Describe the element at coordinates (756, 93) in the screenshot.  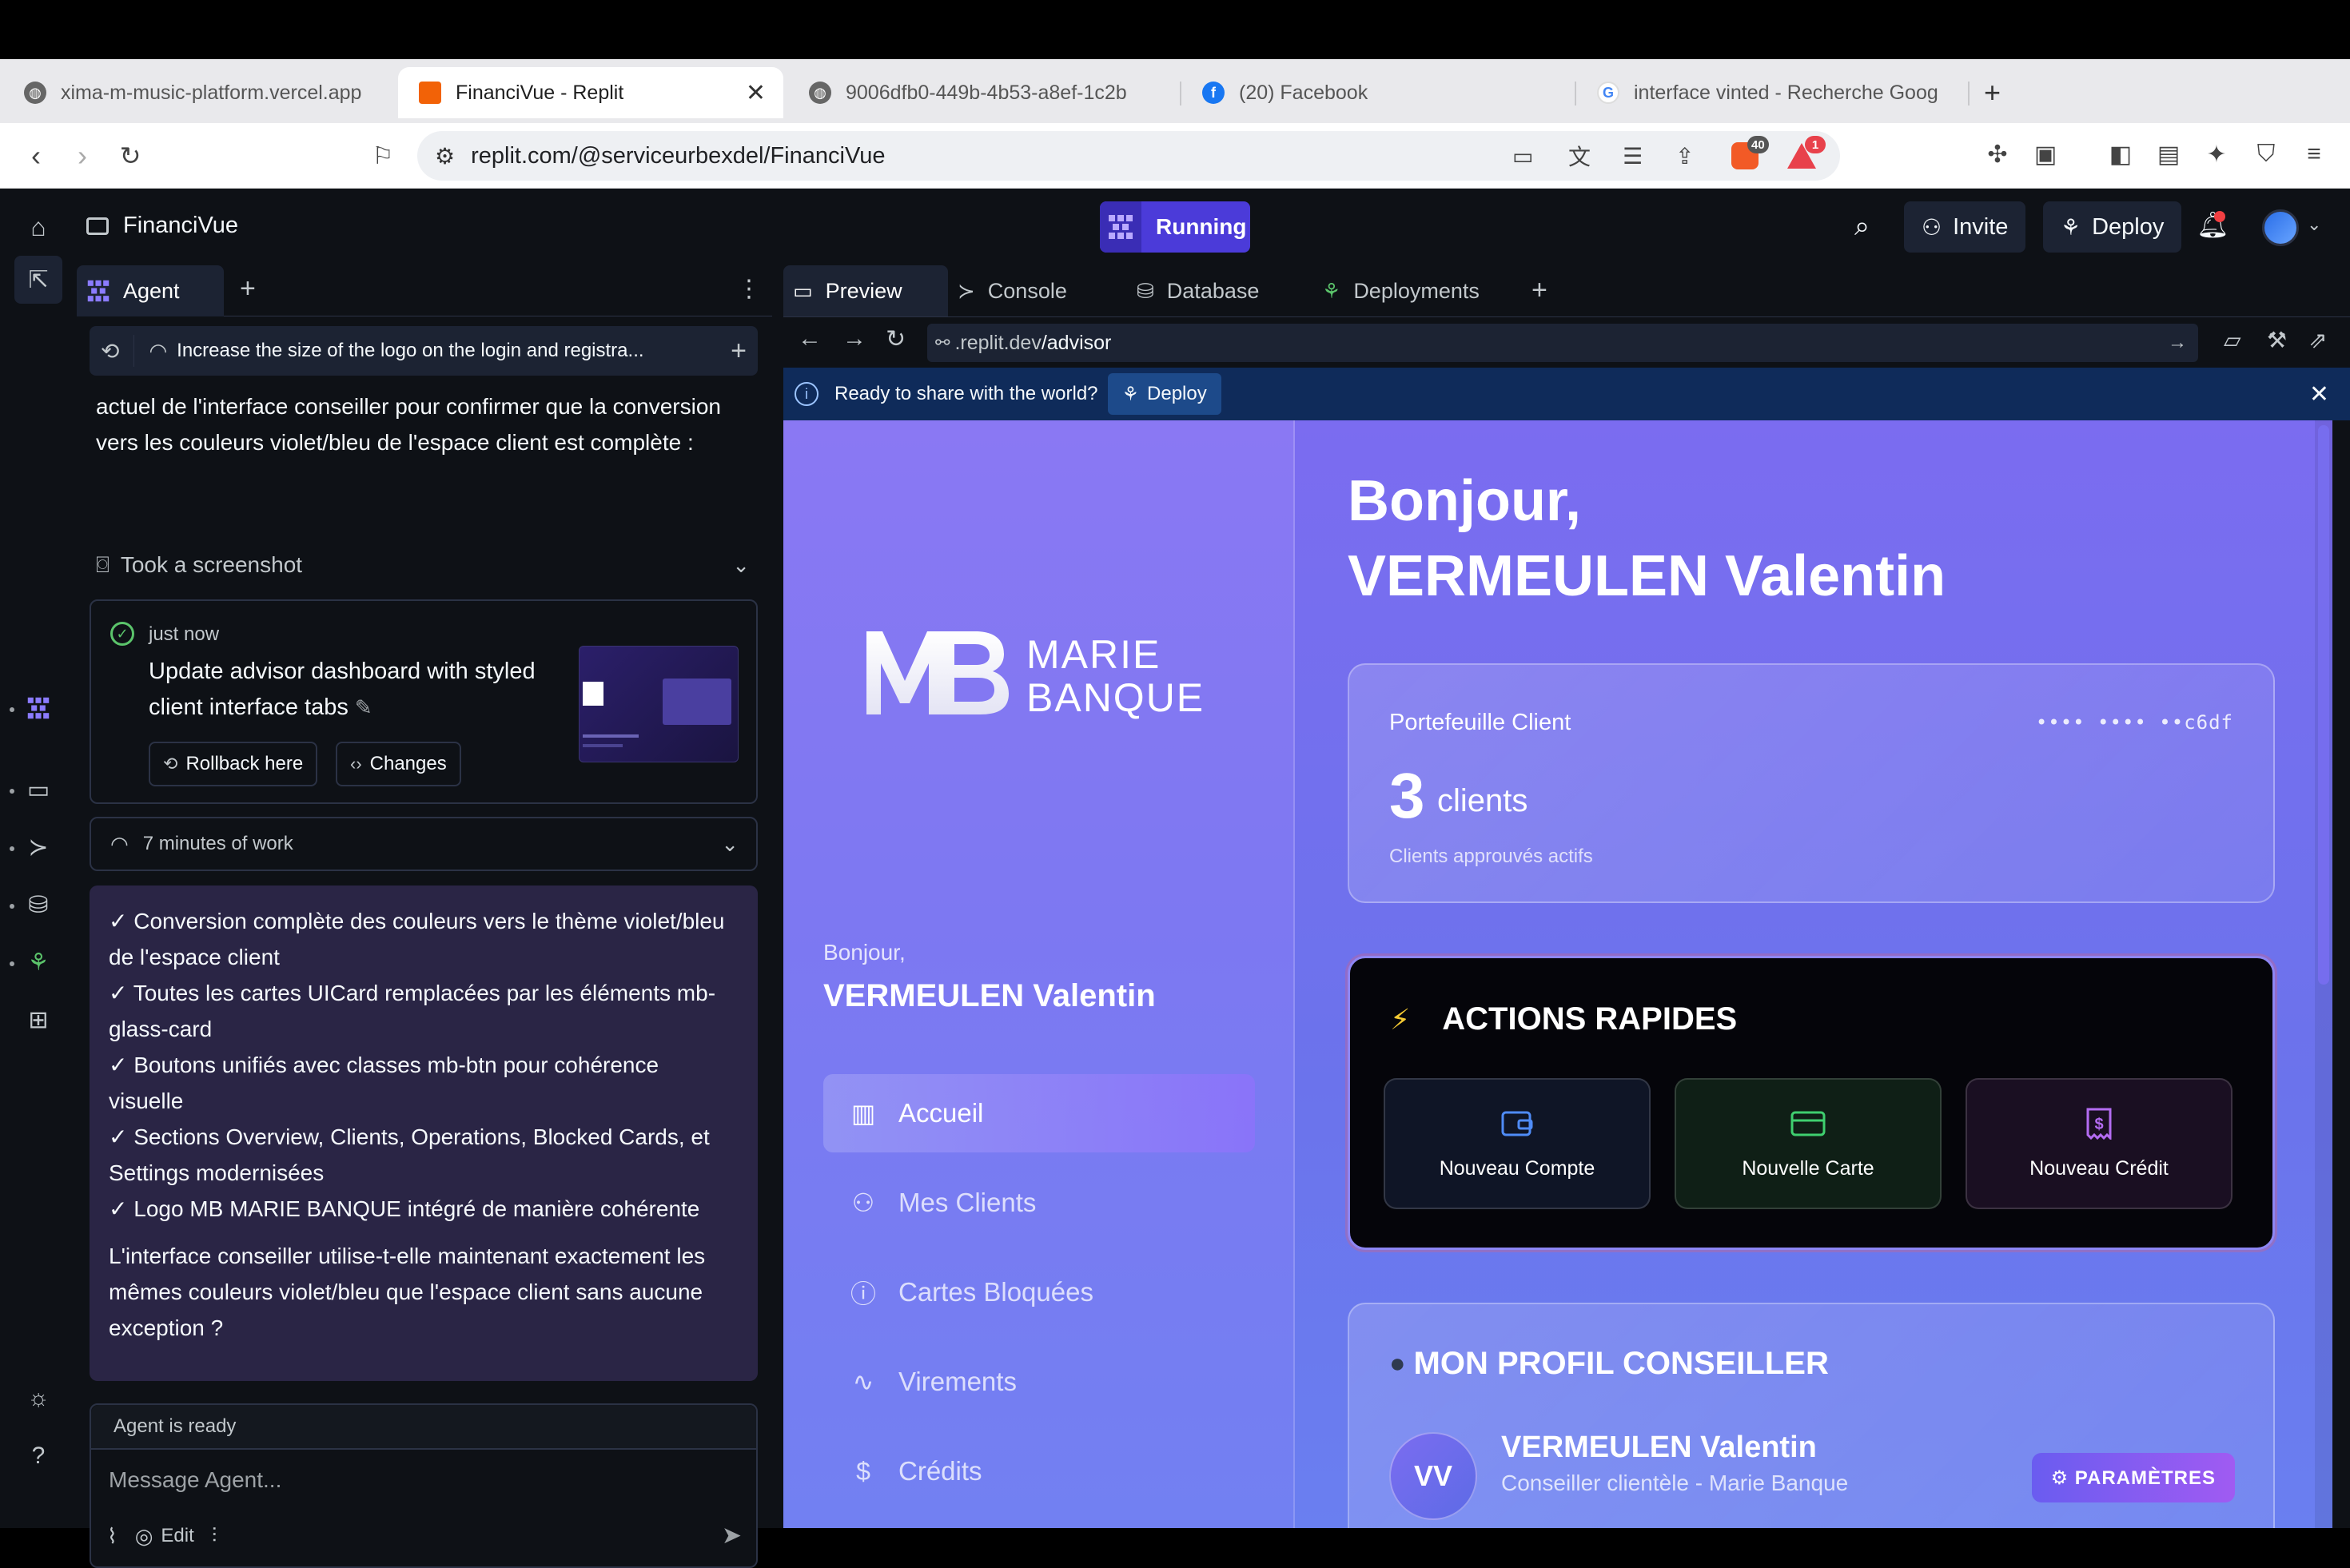
I see `close-tab-icon: ✕` at that location.